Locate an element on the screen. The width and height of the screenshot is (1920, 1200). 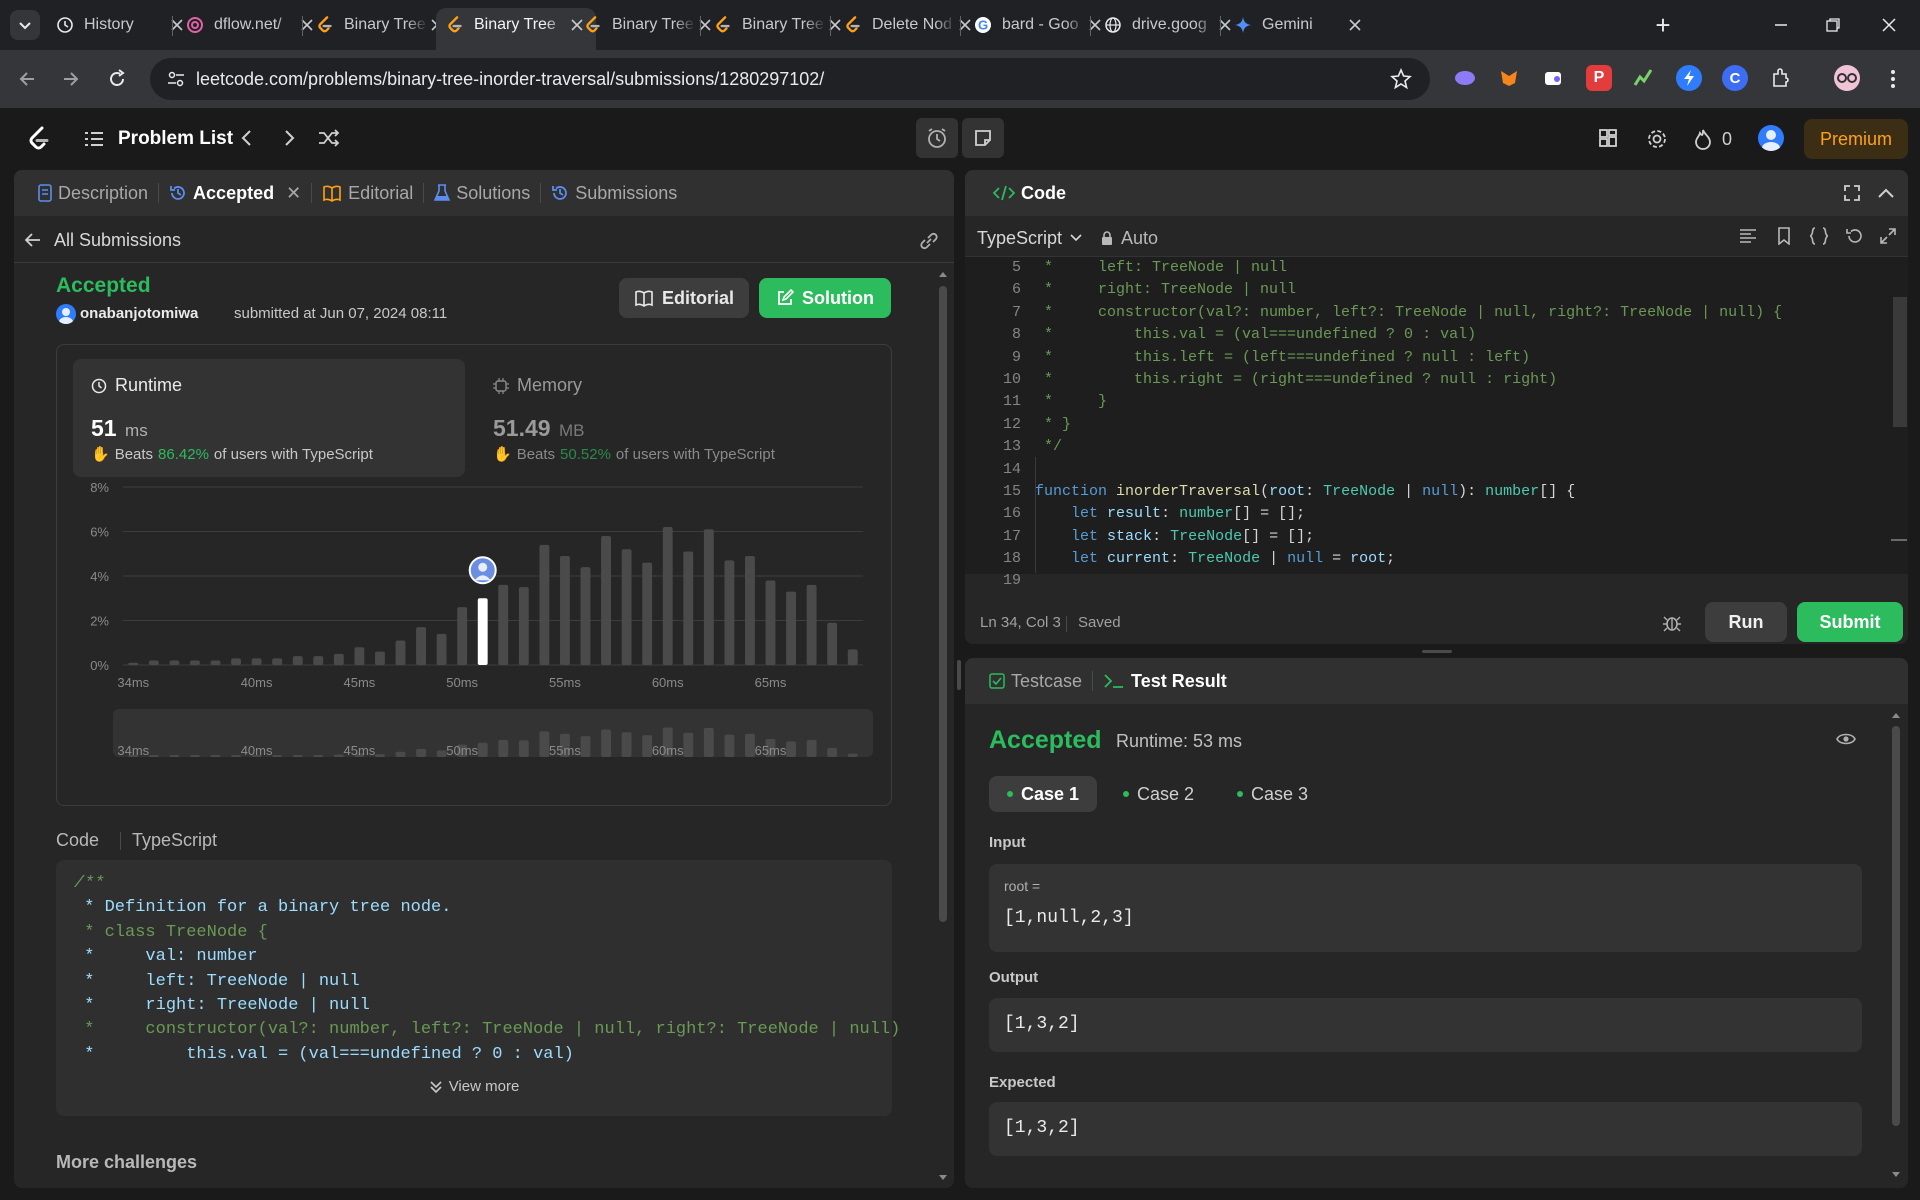
close-tab-icon: ✕ is located at coordinates (293, 193).